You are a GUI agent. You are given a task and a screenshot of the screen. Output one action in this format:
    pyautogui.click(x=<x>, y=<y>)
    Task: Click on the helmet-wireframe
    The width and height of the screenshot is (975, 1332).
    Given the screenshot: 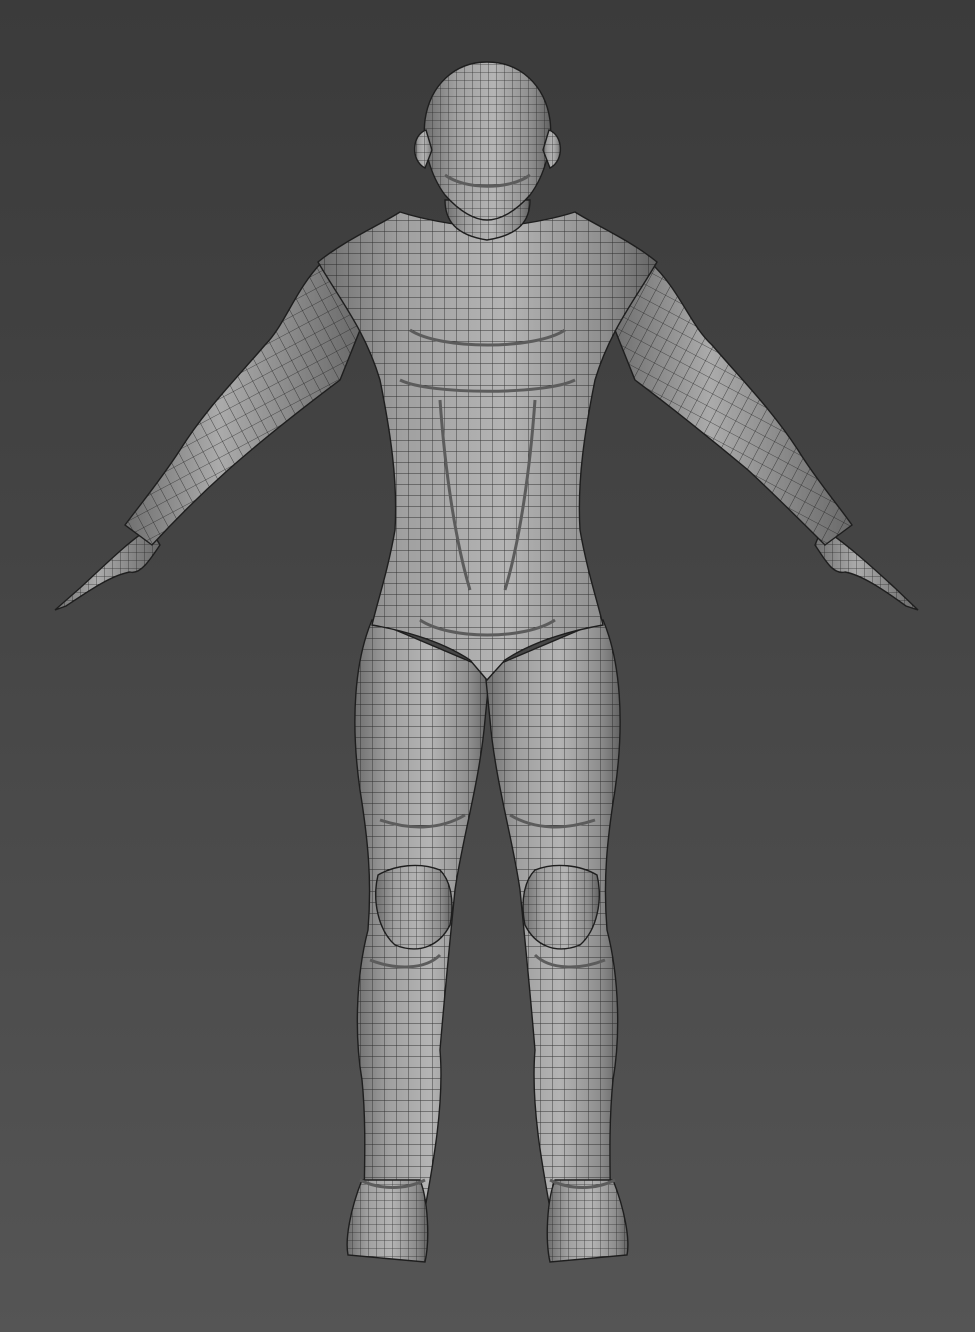 What is the action you would take?
    pyautogui.click(x=487, y=141)
    